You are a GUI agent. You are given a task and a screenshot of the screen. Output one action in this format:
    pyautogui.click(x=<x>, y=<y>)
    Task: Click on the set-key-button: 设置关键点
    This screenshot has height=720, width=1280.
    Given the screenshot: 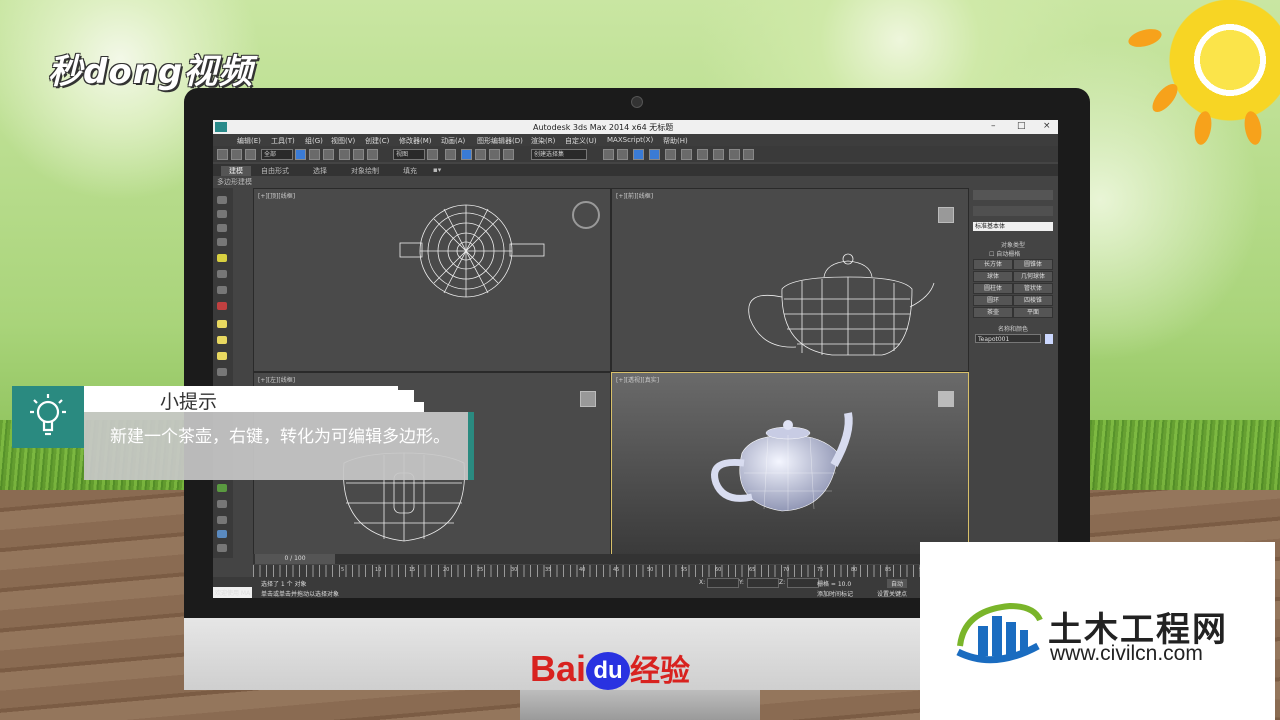 What is the action you would take?
    pyautogui.click(x=892, y=593)
    